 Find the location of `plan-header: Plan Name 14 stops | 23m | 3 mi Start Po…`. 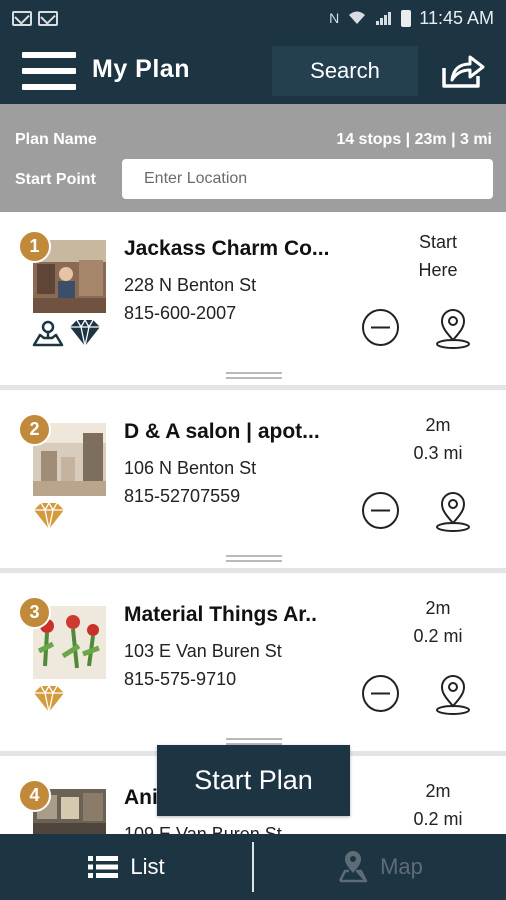

plan-header: Plan Name 14 stops | 23m | 3 mi Start Po… is located at coordinates (253, 158).